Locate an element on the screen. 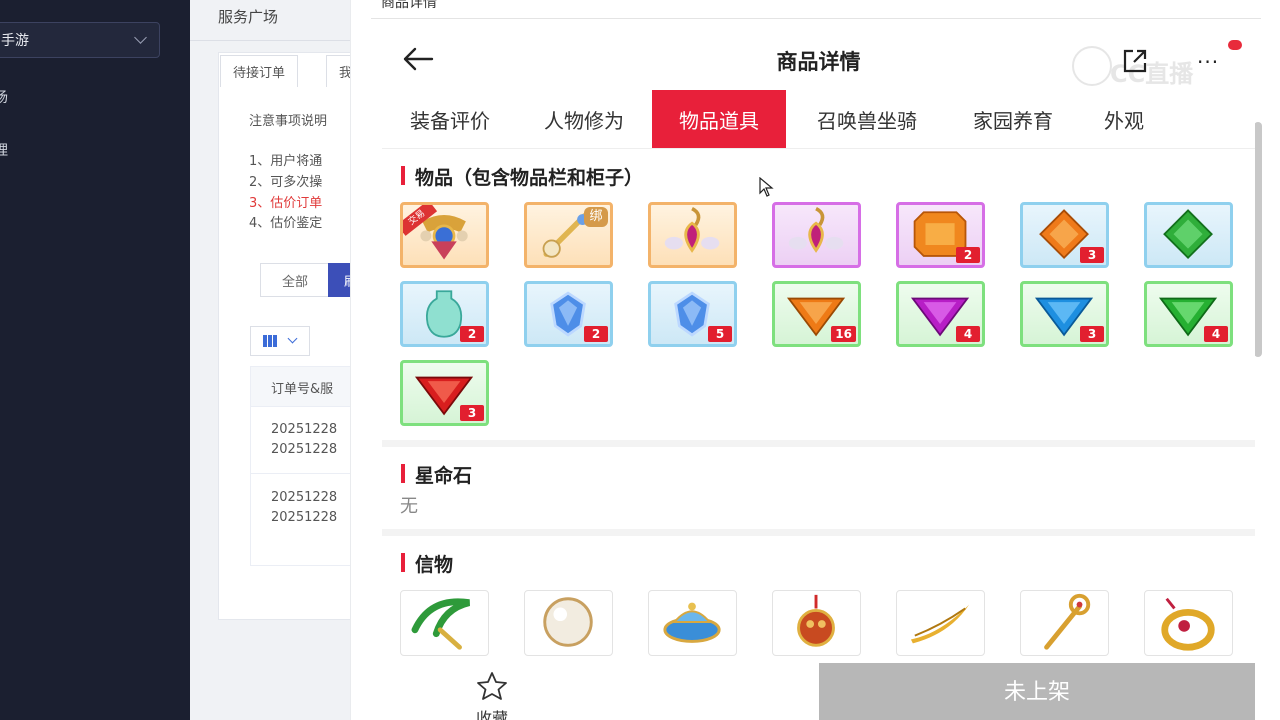  section-gap is located at coordinates (818, 443).